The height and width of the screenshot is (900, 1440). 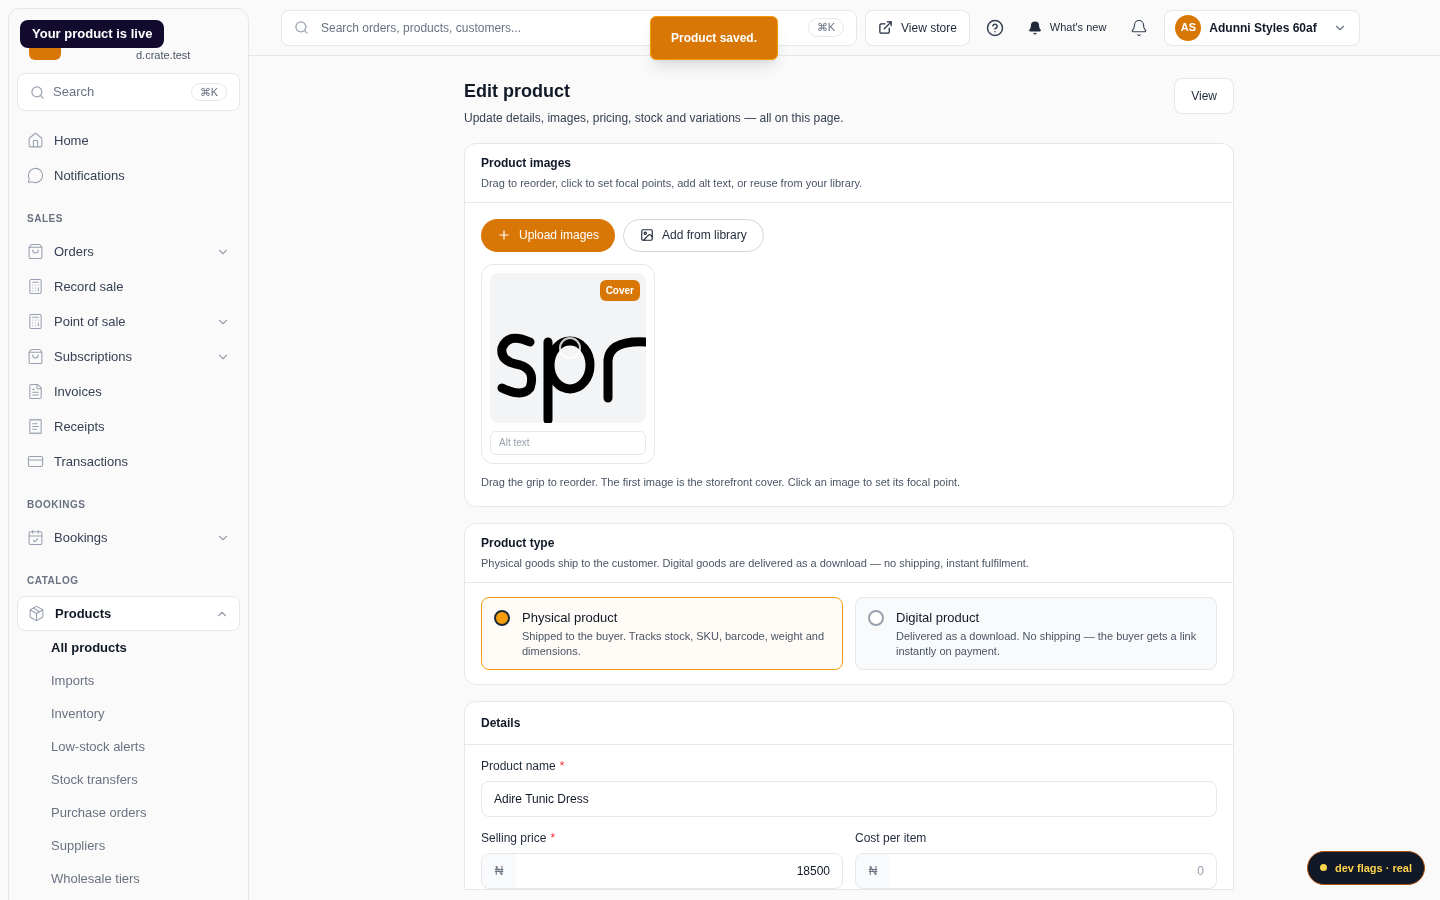 I want to click on sidebar-subitem: Suppliers, so click(x=145, y=845).